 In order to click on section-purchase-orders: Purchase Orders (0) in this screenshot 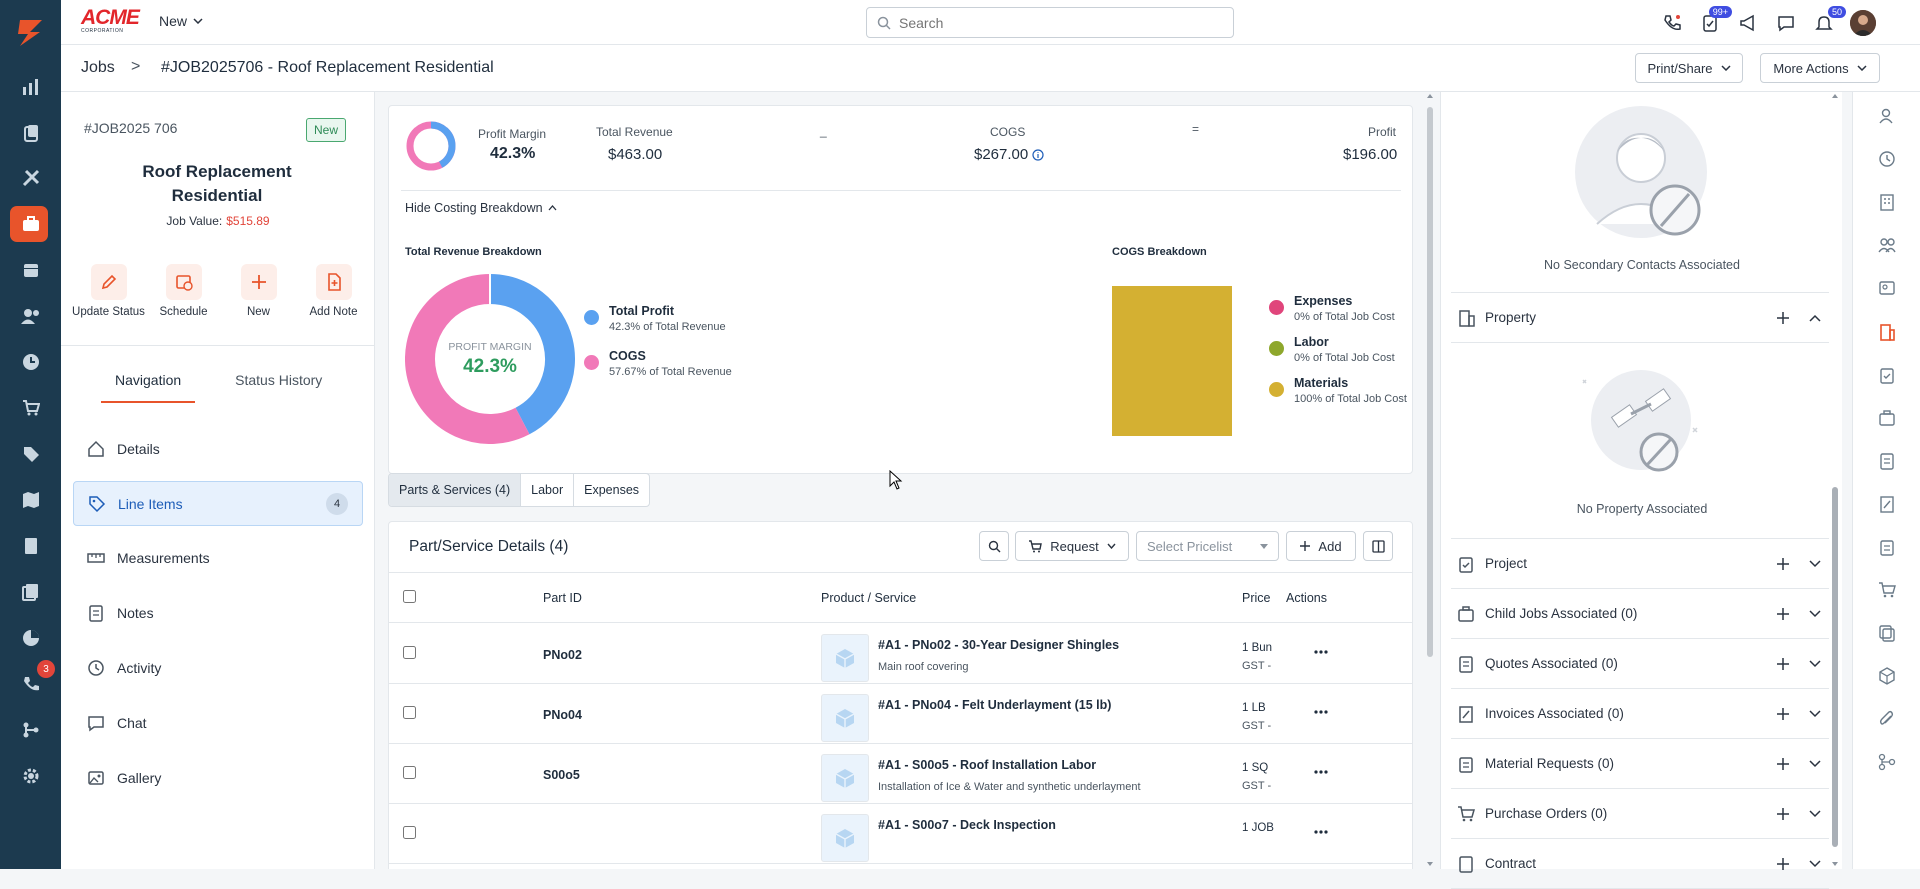, I will do `click(1640, 814)`.